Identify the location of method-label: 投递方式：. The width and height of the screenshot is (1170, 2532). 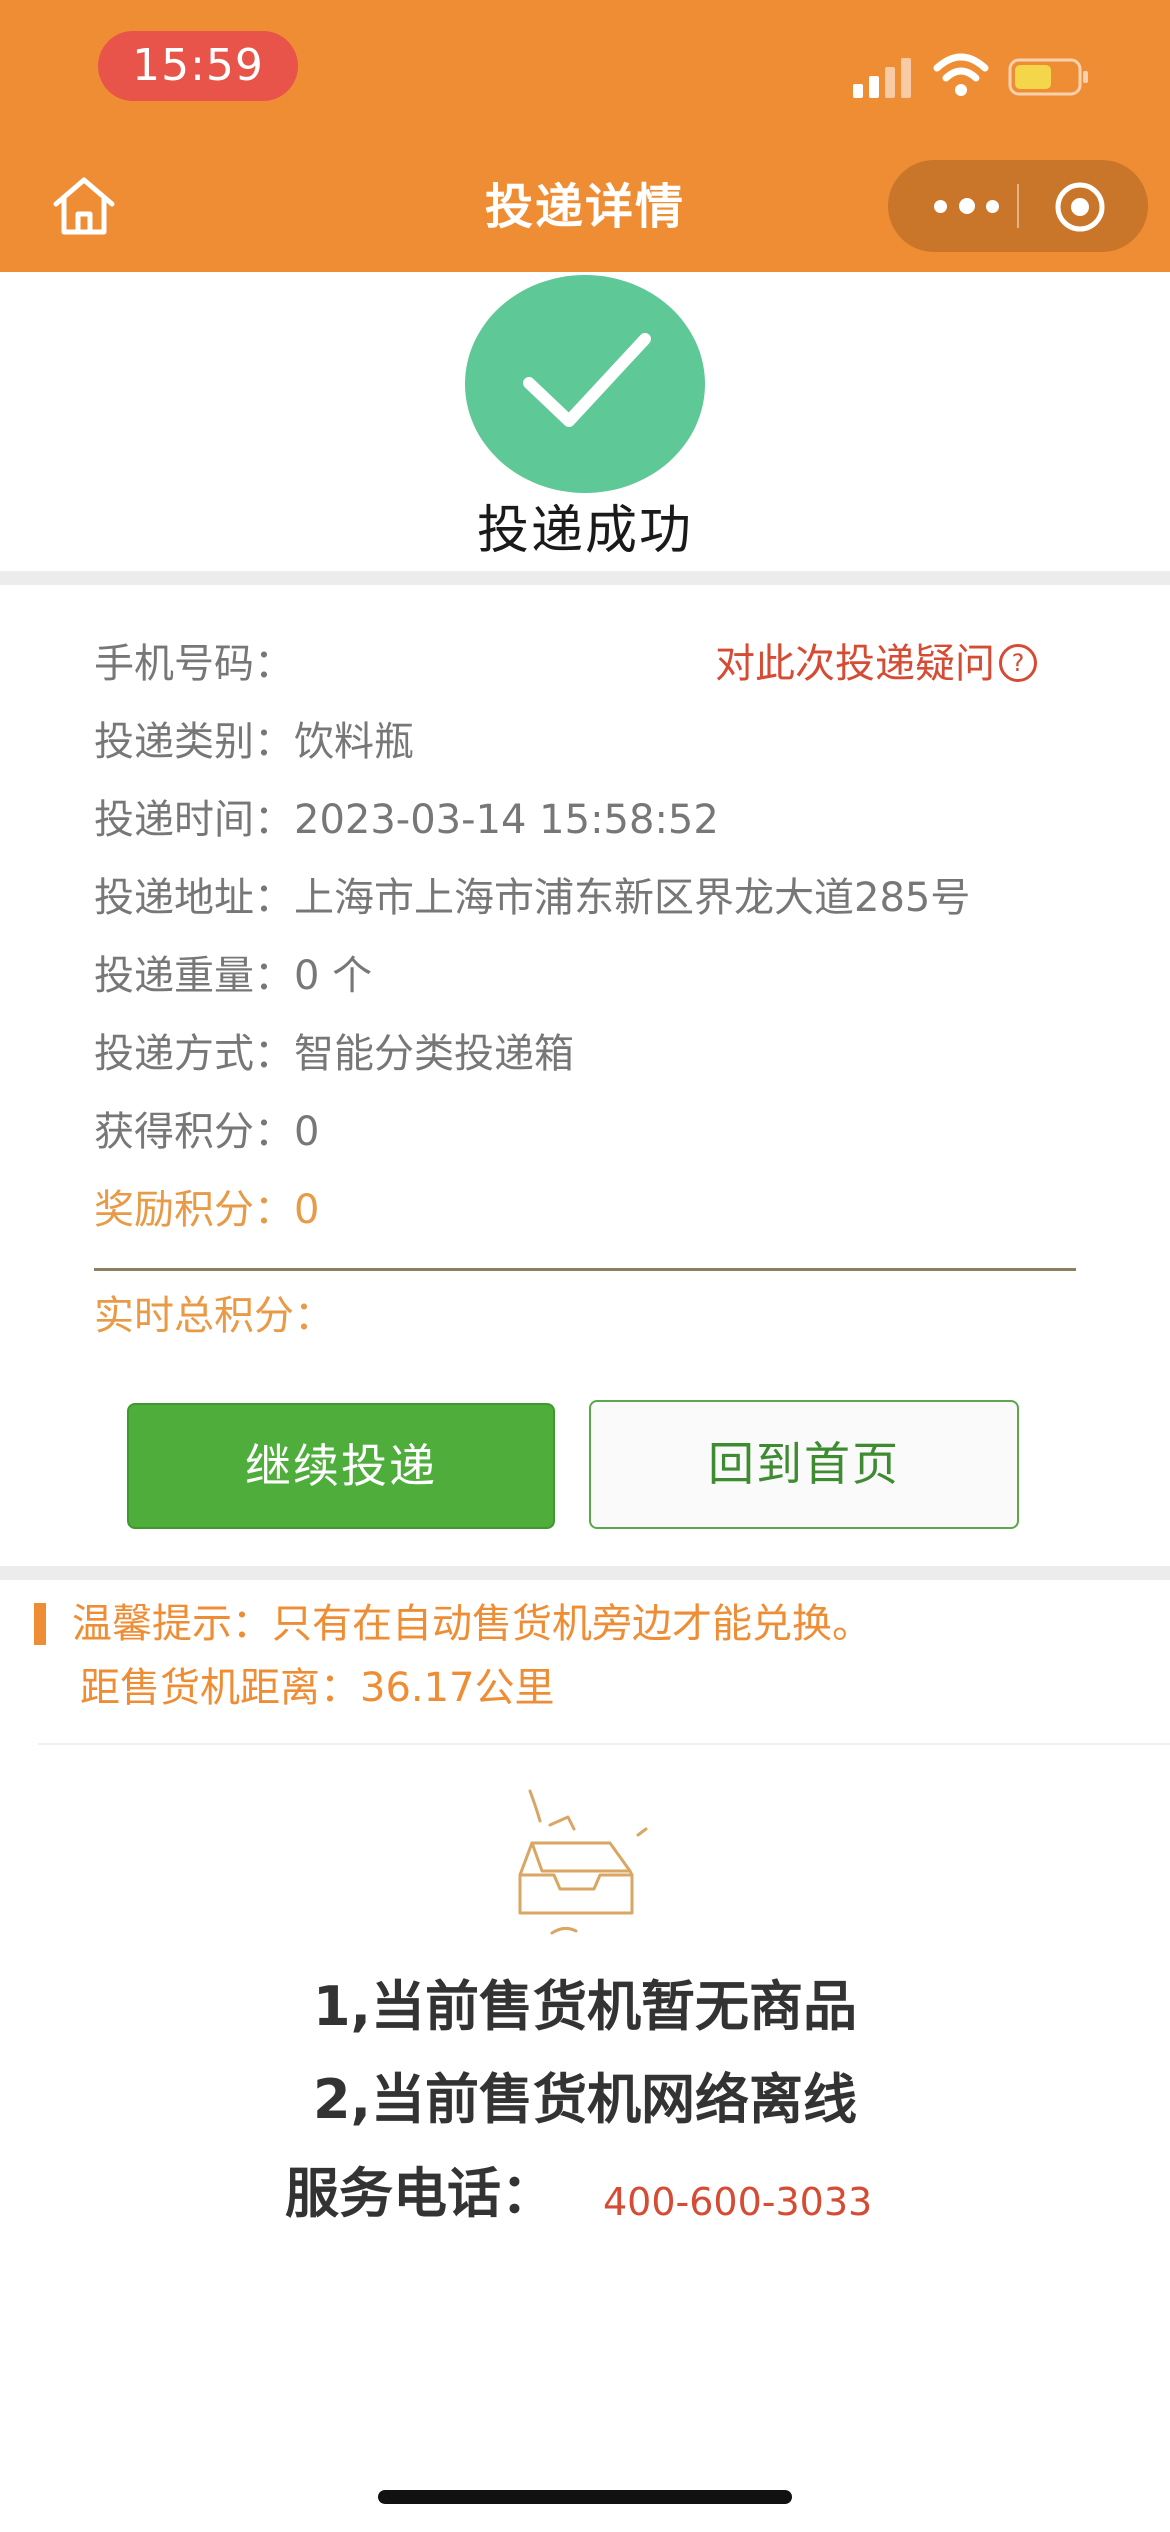
(194, 1054).